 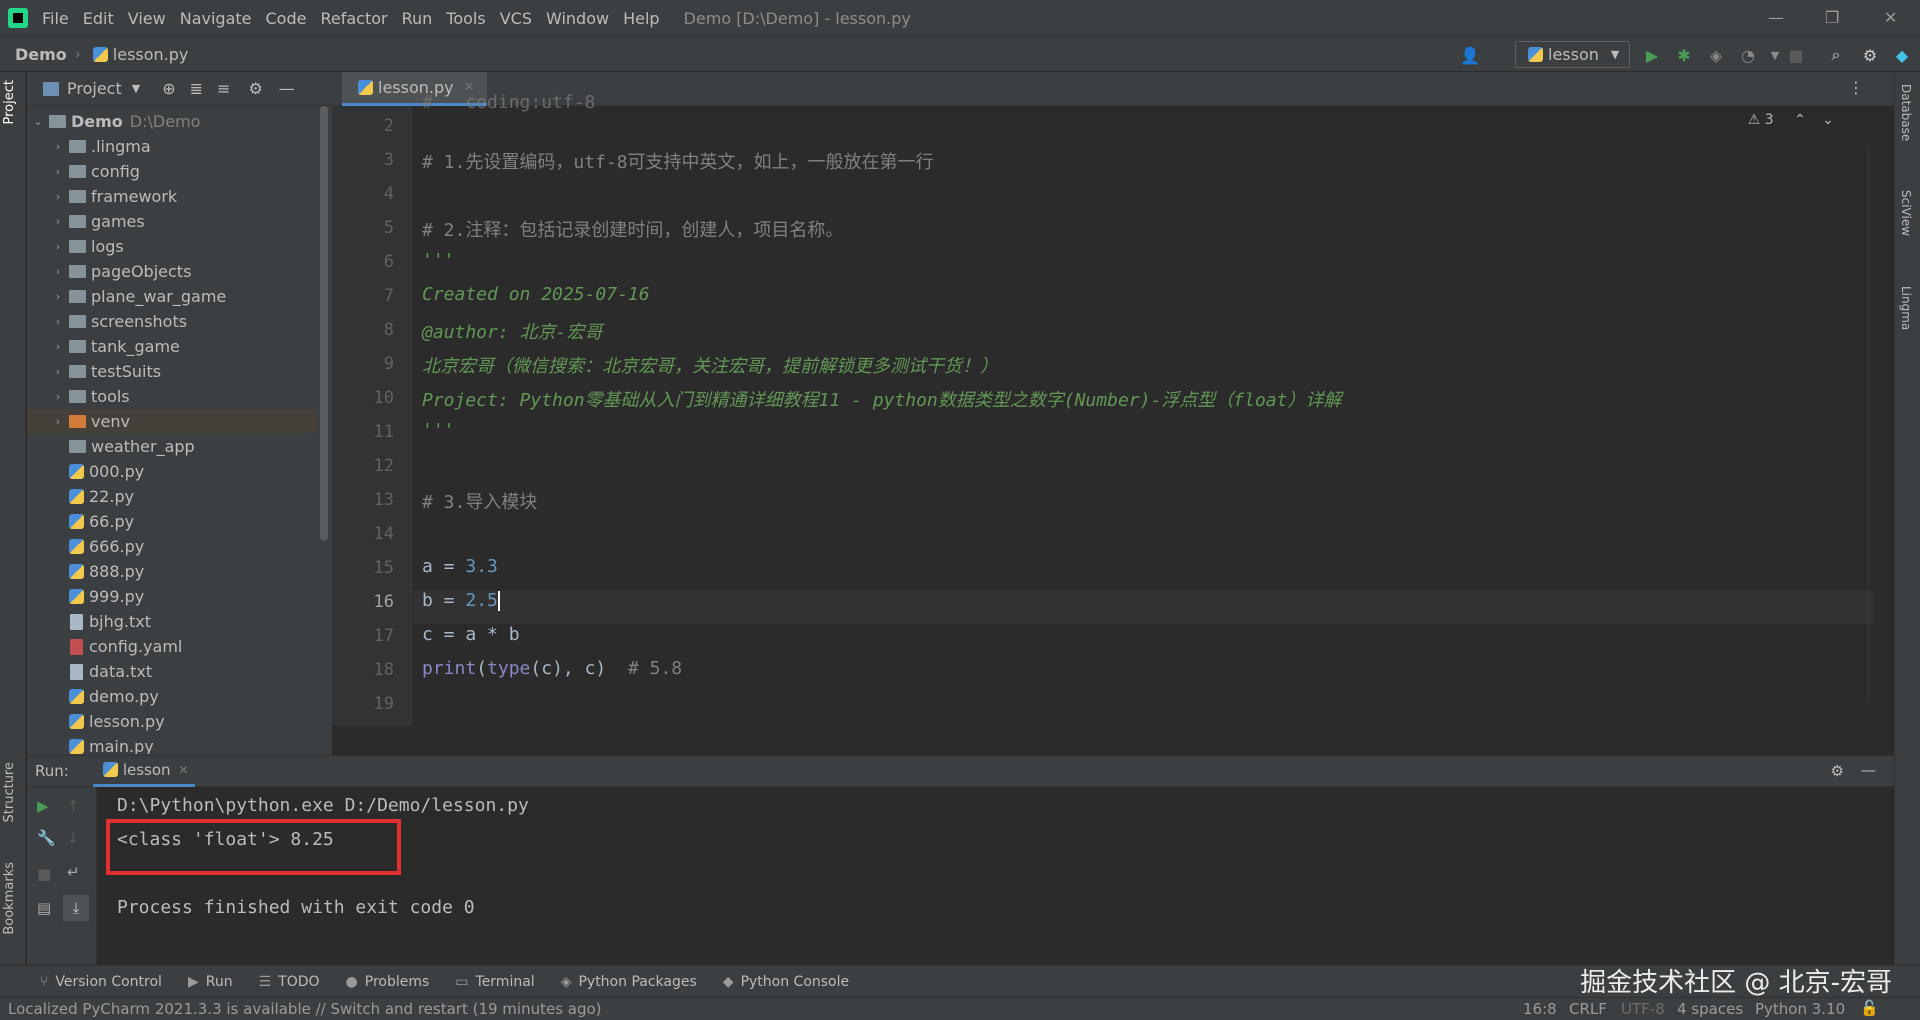 I want to click on menu-item: Tools, so click(x=465, y=18).